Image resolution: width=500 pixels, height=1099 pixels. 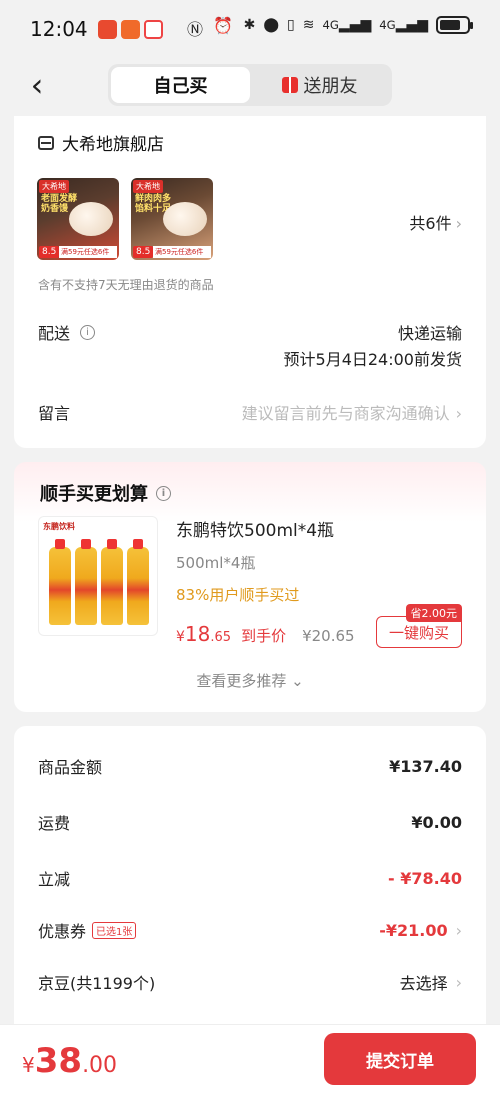 What do you see at coordinates (308, 25) in the screenshot?
I see `wifi-icon: ≋` at bounding box center [308, 25].